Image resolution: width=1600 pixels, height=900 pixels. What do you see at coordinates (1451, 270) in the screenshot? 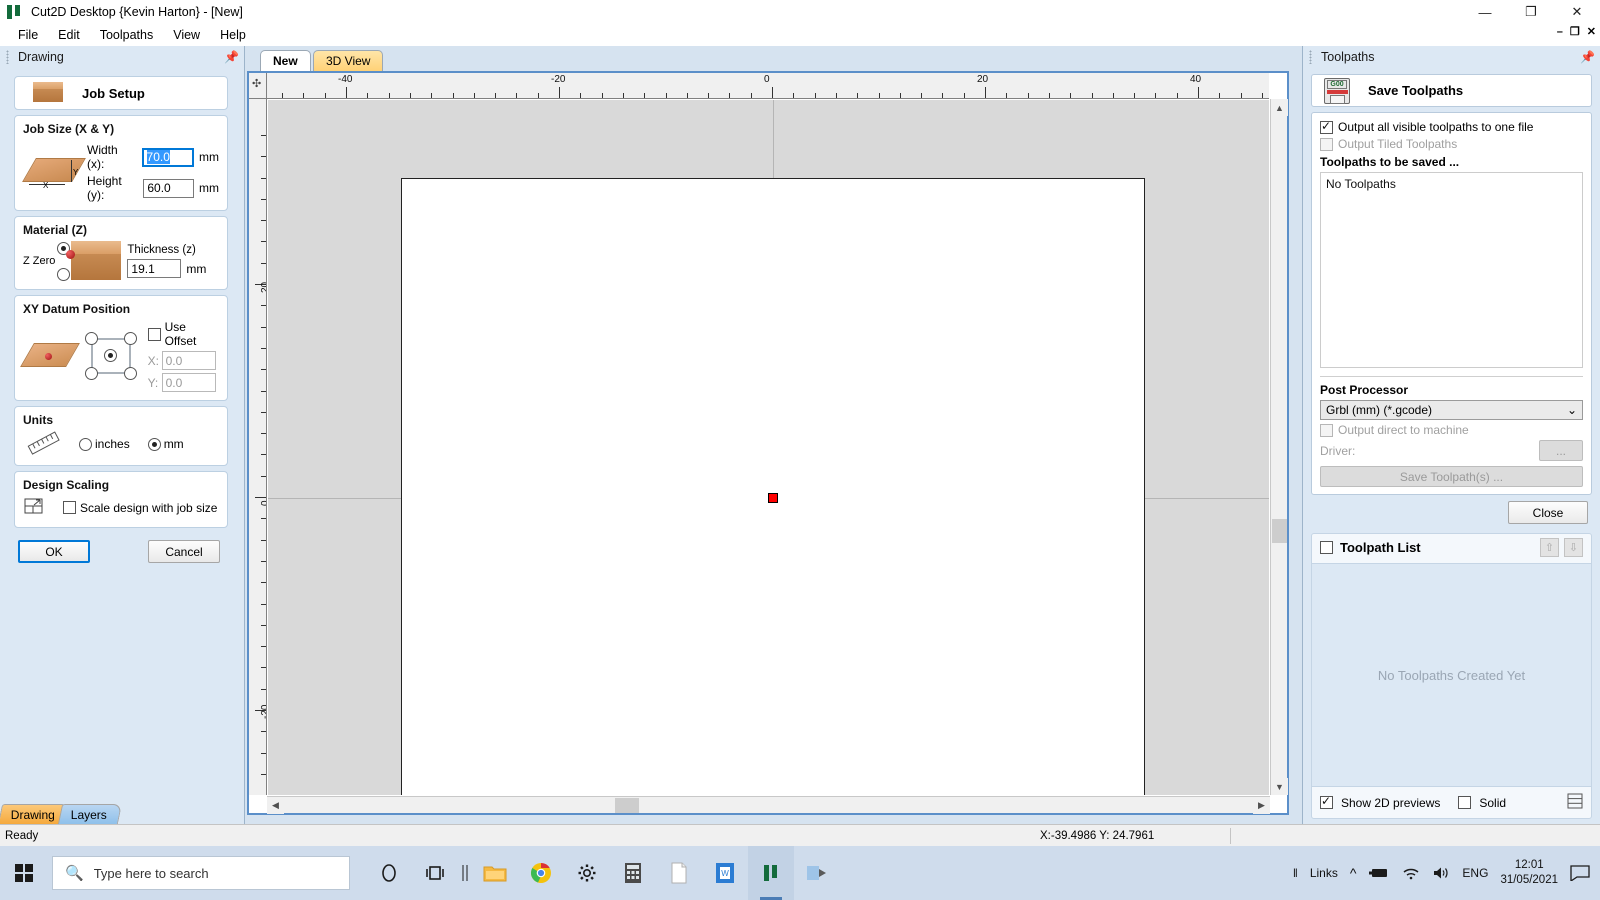
I see `toolpaths-to-save-list: No Toolpaths` at bounding box center [1451, 270].